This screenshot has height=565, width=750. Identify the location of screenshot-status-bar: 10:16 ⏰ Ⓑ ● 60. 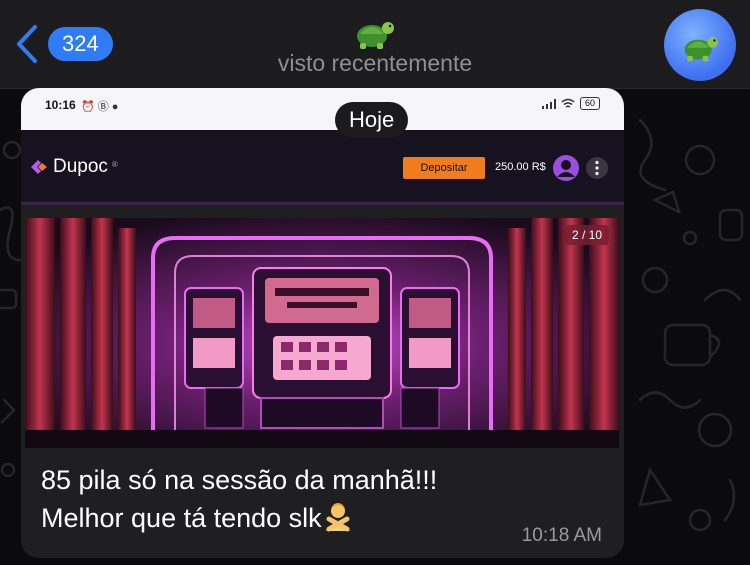
(322, 109).